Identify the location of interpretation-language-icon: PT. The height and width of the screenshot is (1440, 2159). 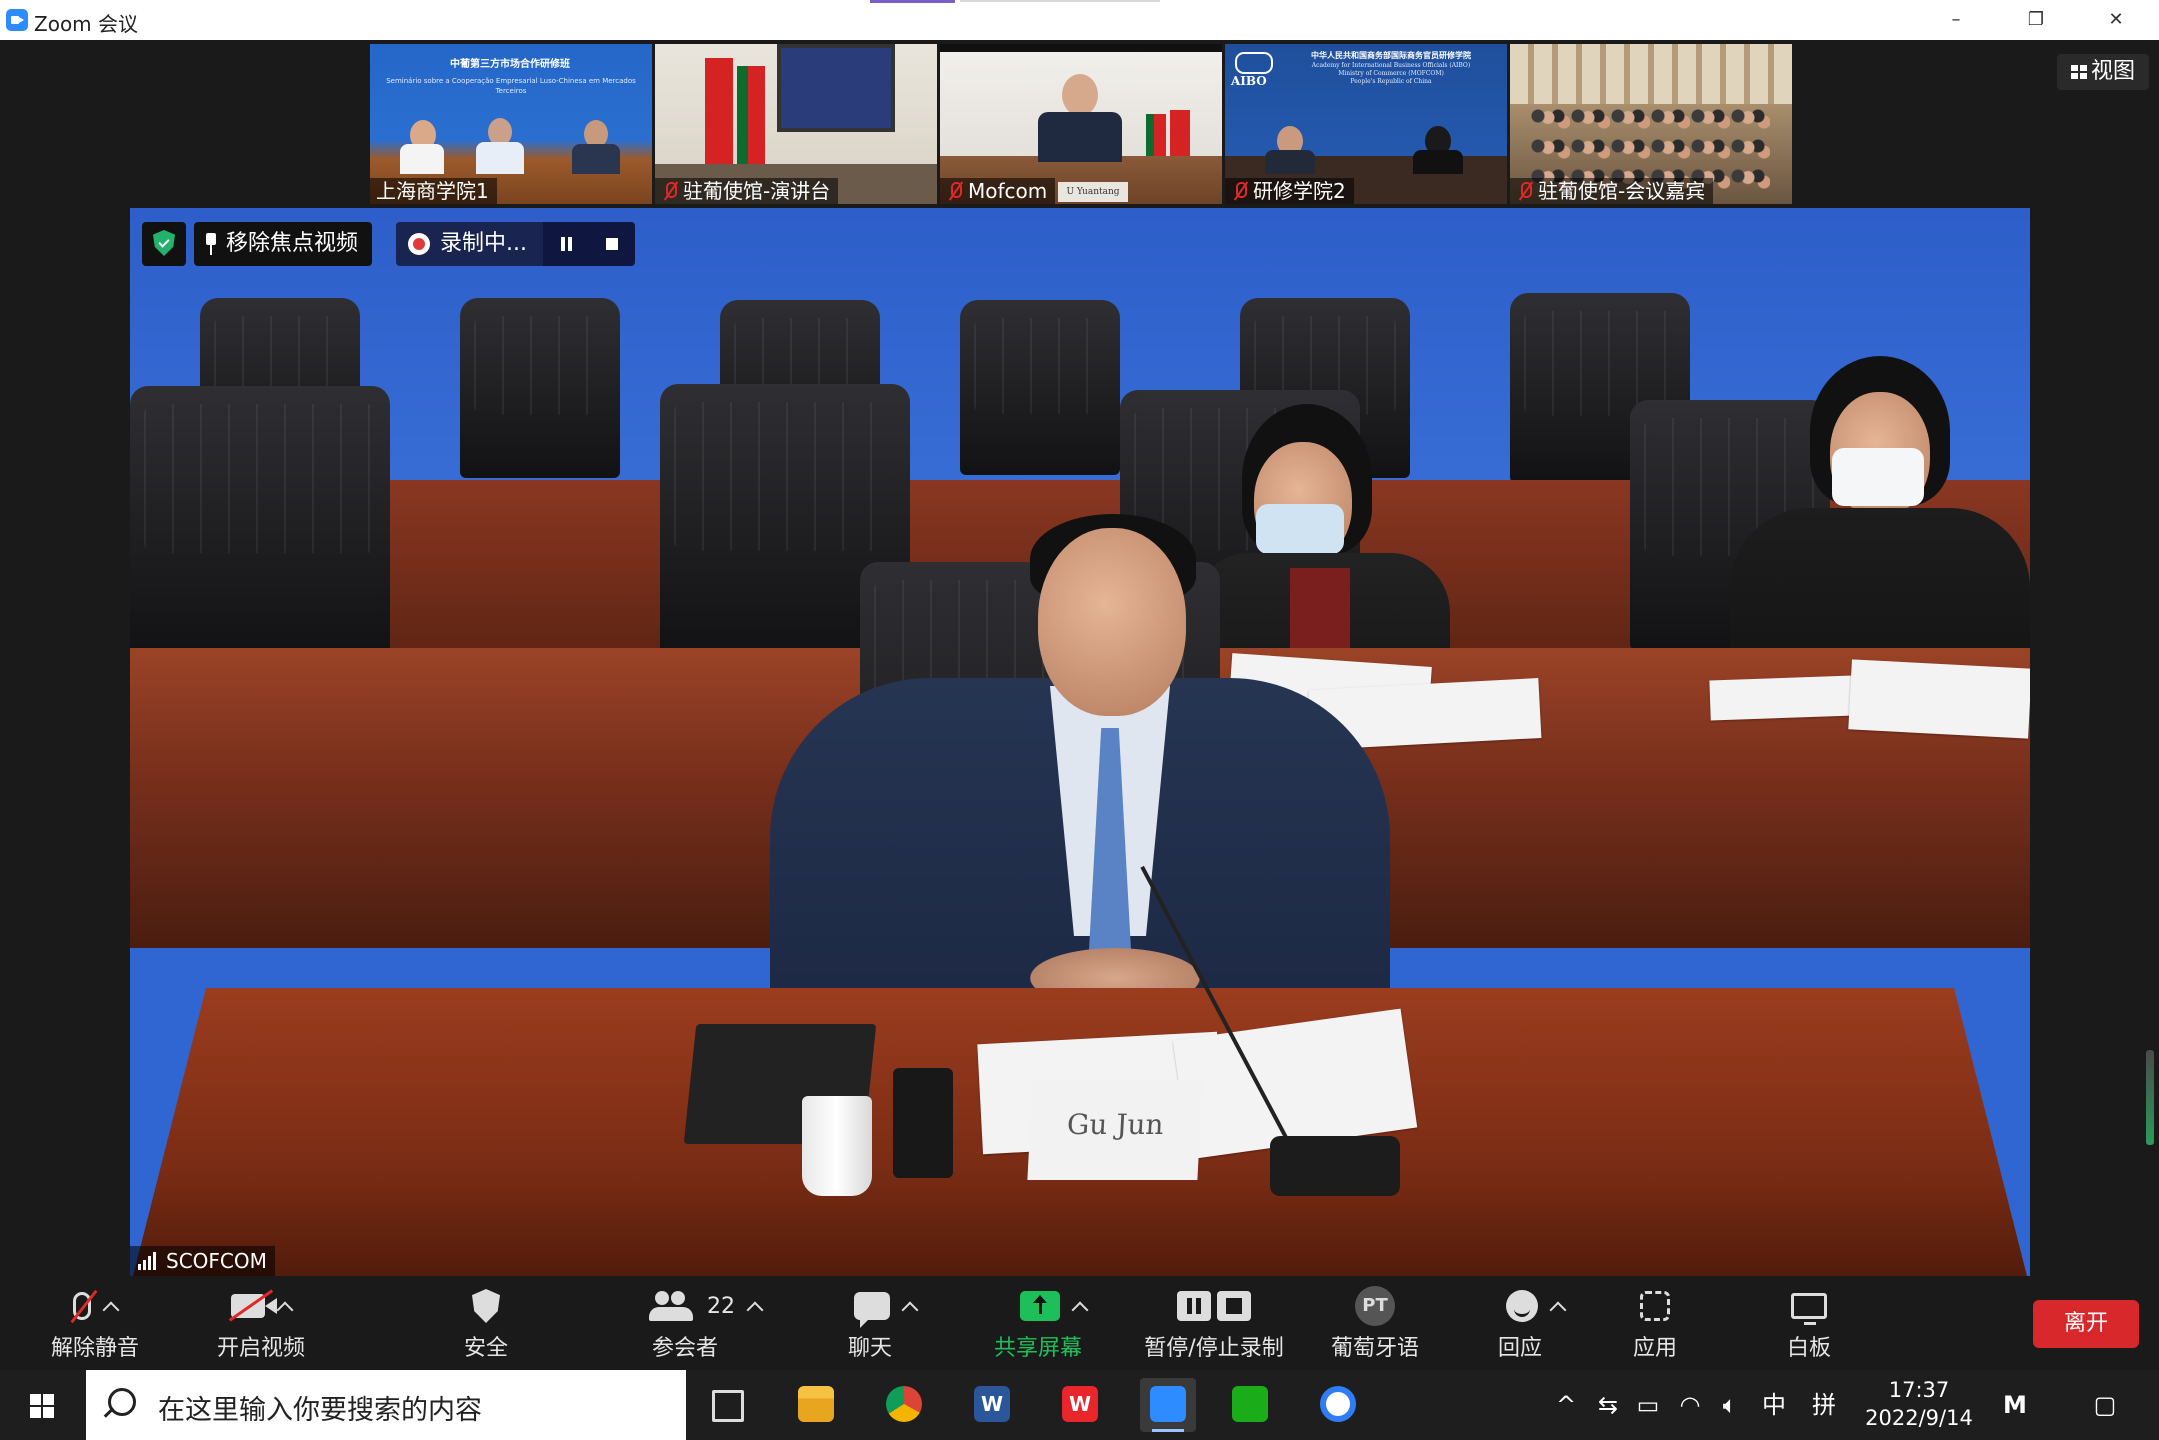
(1375, 1306).